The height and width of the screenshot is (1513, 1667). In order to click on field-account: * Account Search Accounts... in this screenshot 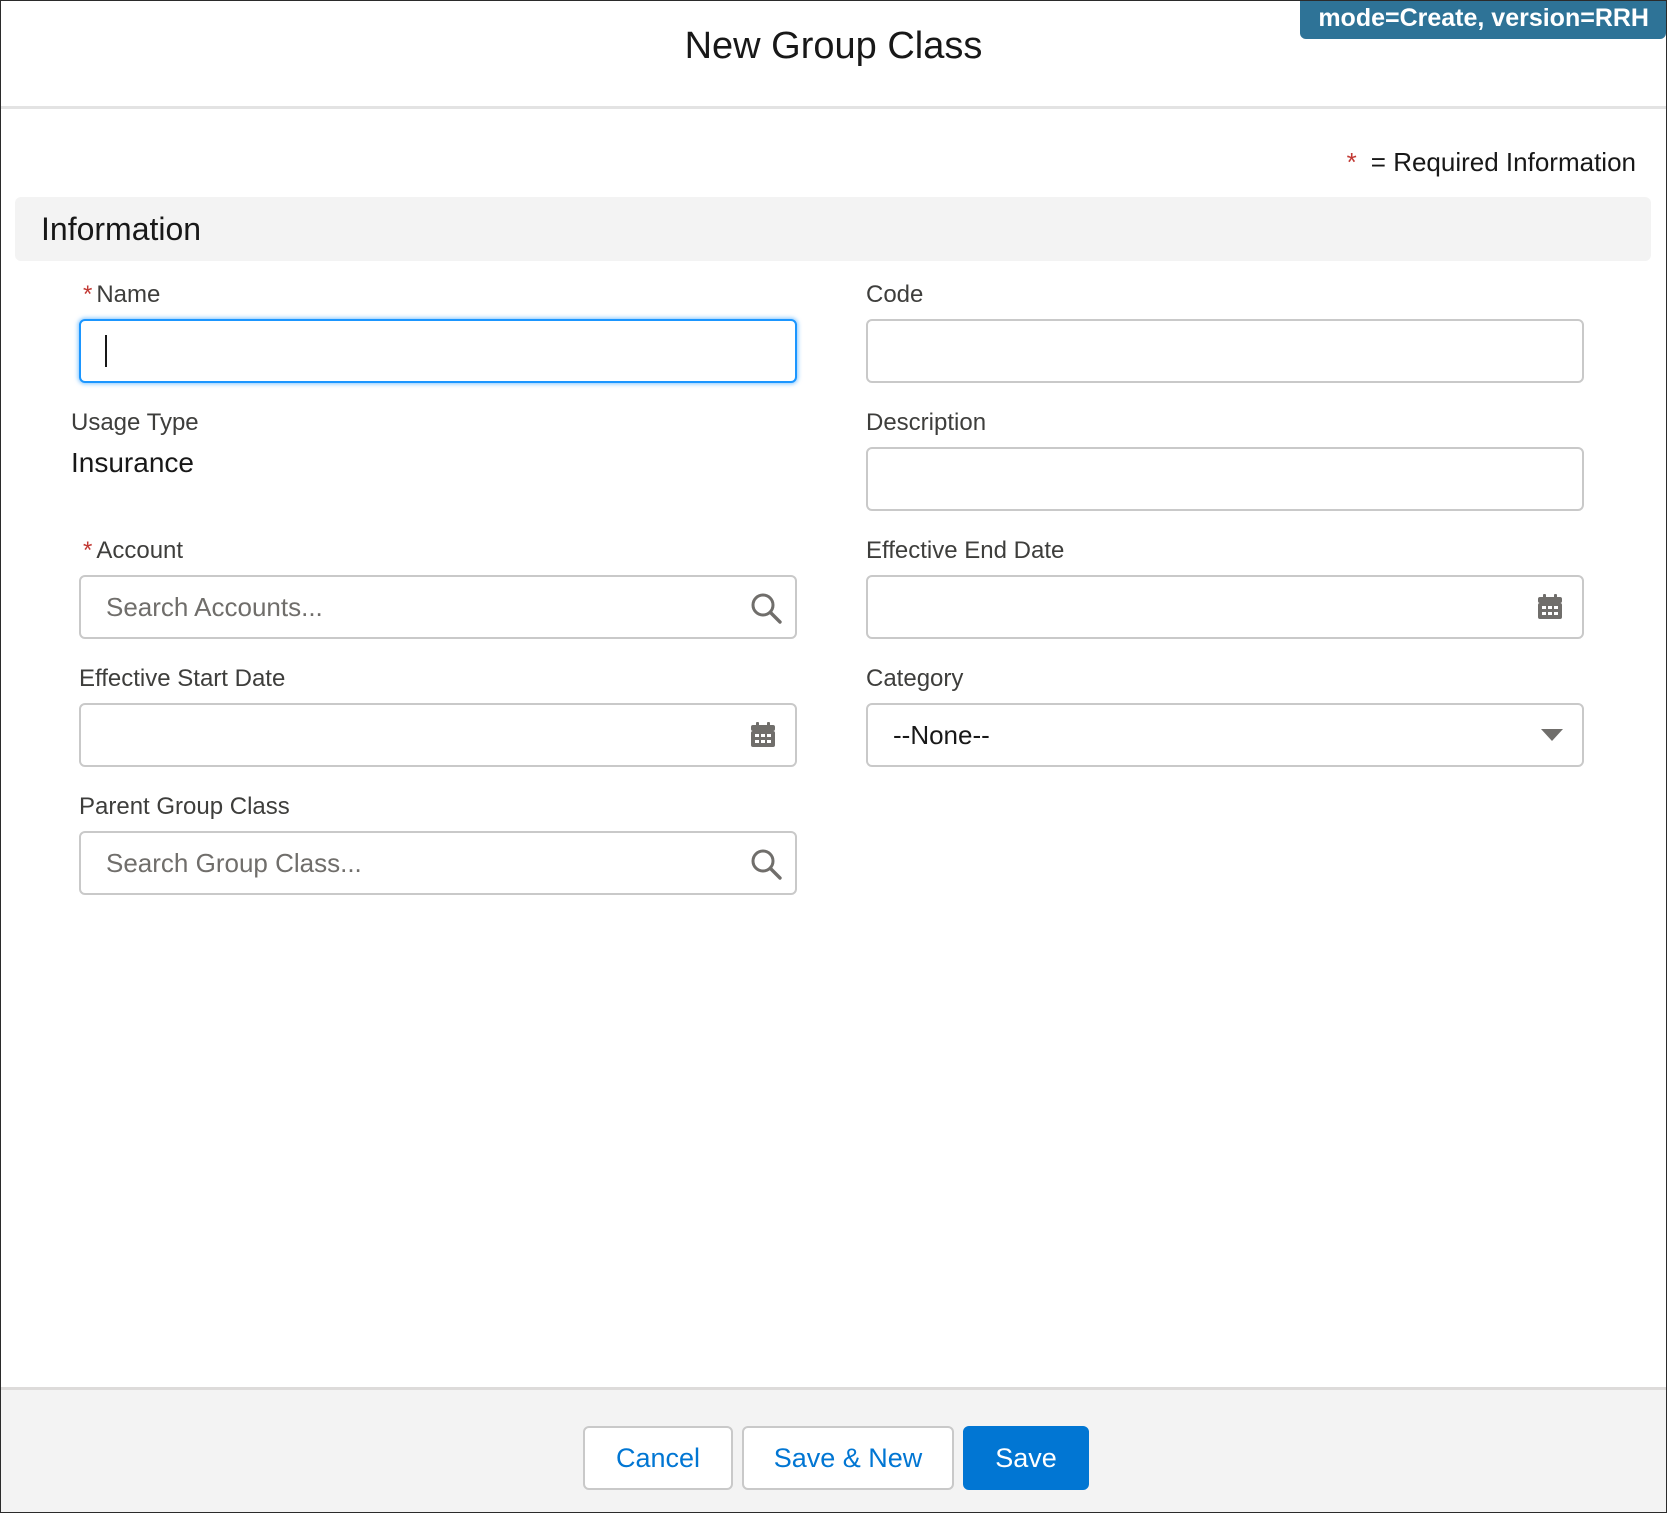, I will do `click(438, 587)`.